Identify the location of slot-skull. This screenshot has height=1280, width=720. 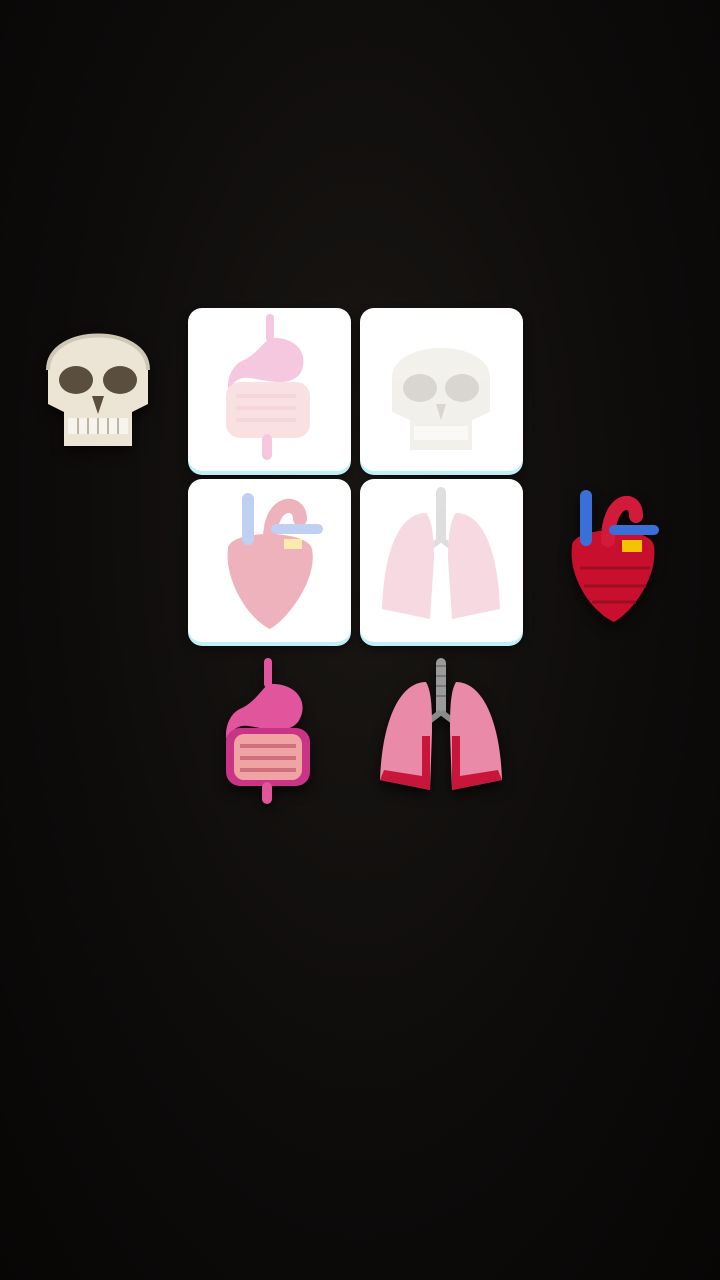
(441, 389).